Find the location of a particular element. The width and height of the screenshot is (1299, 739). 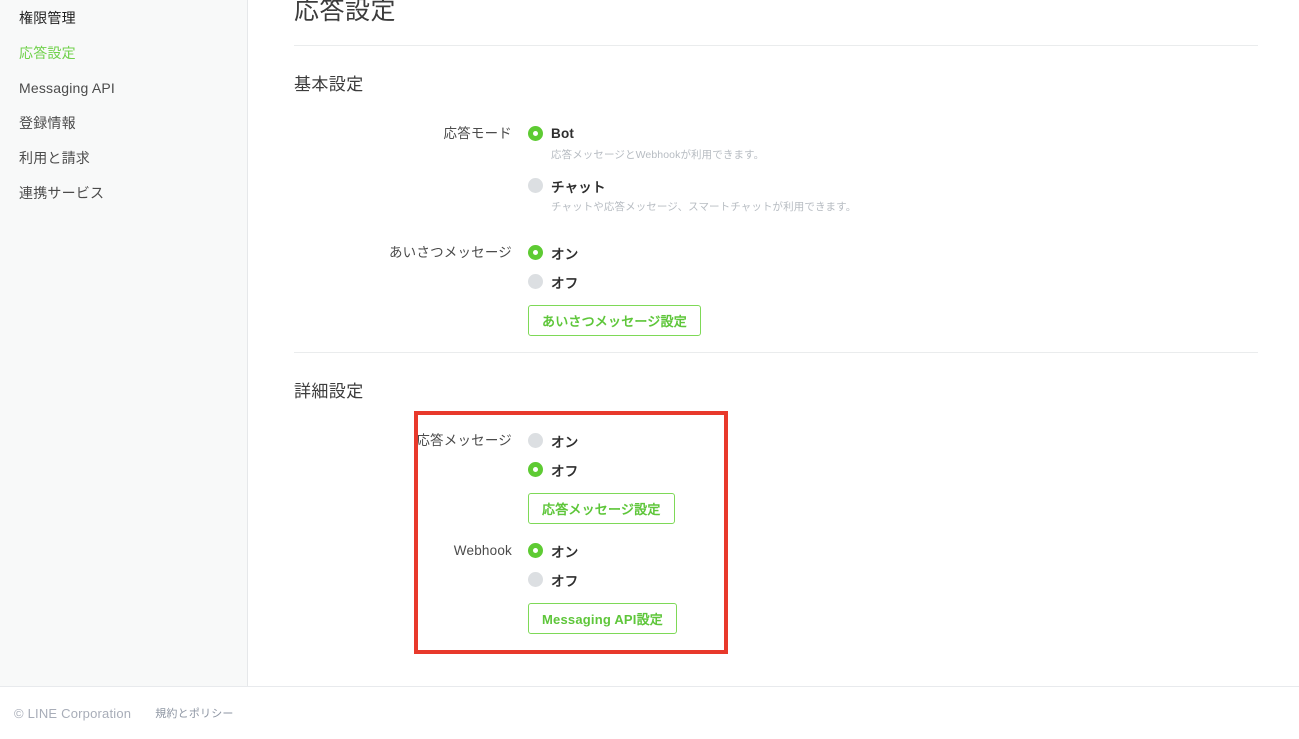

radio-block-bot: Bot 応答メッセージとWebhookが利用できます。 is located at coordinates (692, 143).